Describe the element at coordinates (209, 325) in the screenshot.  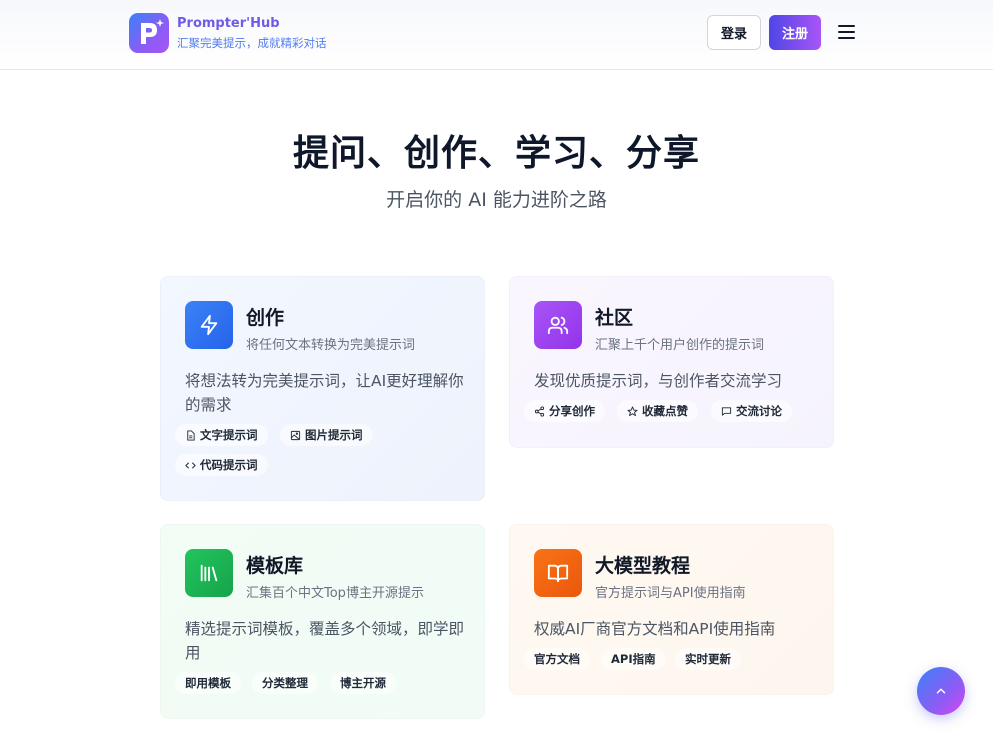
I see `lightning-icon` at that location.